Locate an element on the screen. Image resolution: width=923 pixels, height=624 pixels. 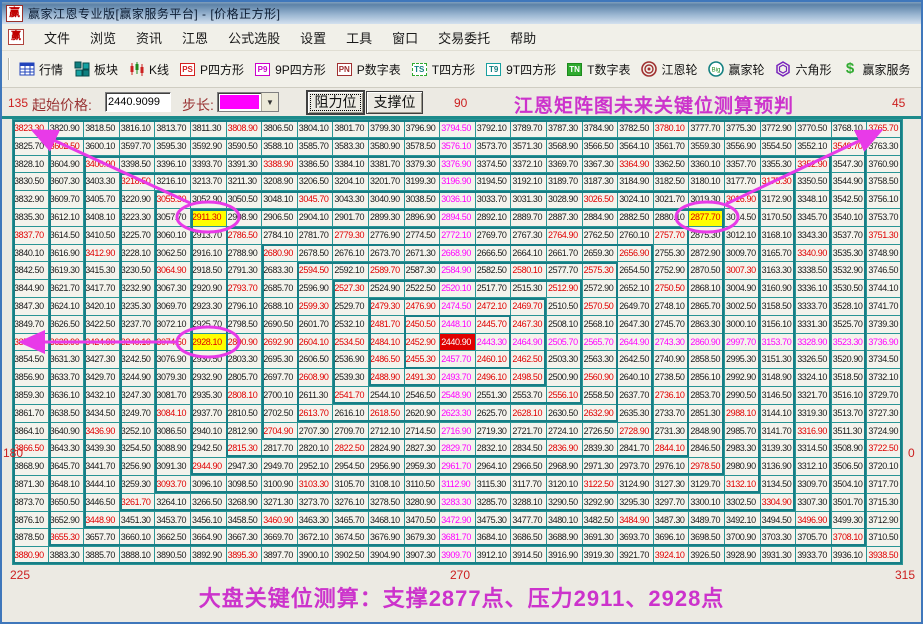
grid-cell: 3081.70 is located at coordinates (172, 395).